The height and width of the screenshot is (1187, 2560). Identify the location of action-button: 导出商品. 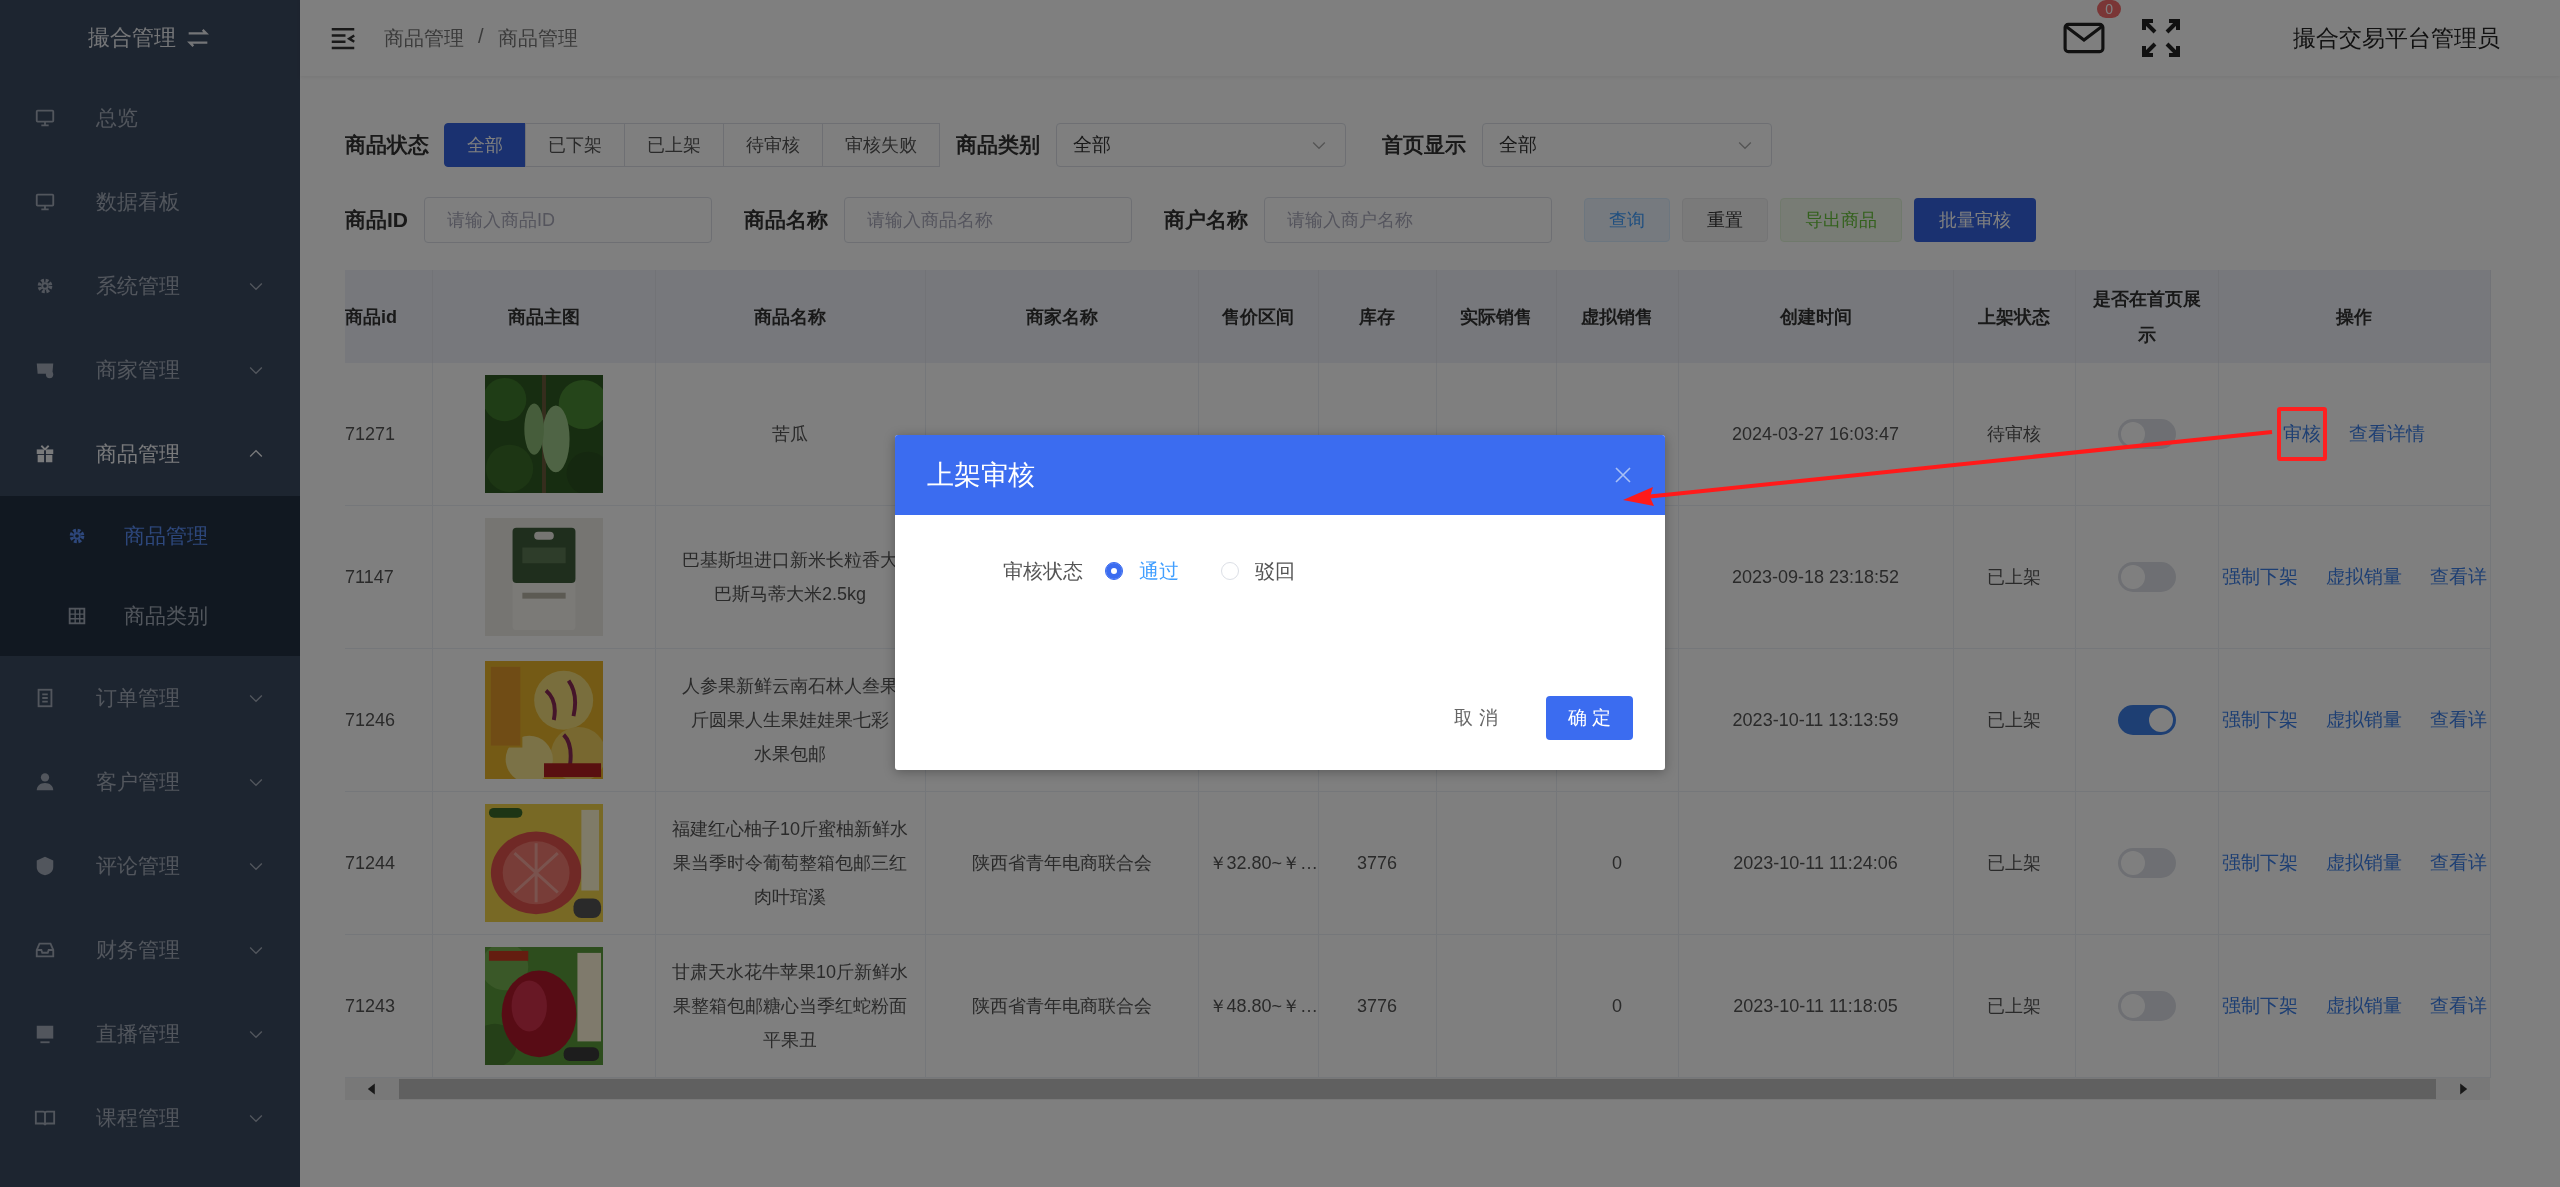
(1841, 220).